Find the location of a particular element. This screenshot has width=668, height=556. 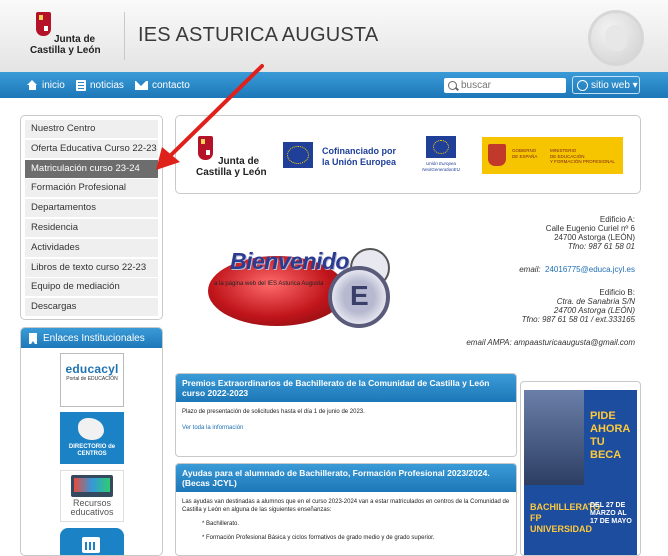

recursos-label: Recursos educativos is located at coordinates (92, 507).